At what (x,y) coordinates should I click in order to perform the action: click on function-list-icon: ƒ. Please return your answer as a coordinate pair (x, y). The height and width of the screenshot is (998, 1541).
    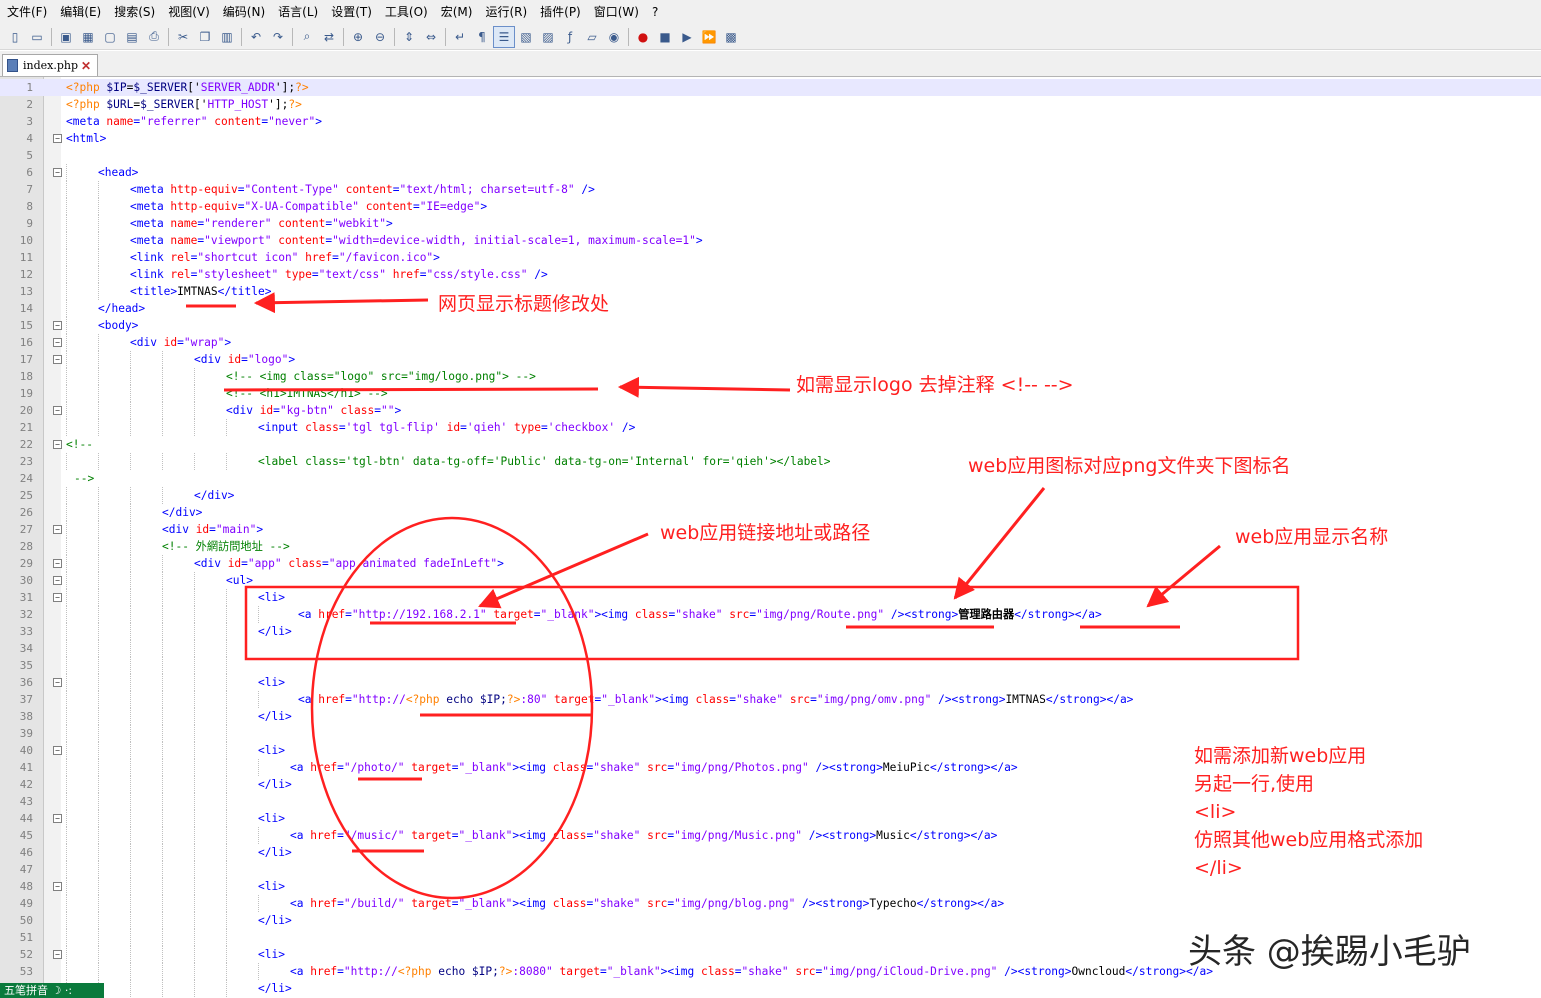
    Looking at the image, I should click on (570, 37).